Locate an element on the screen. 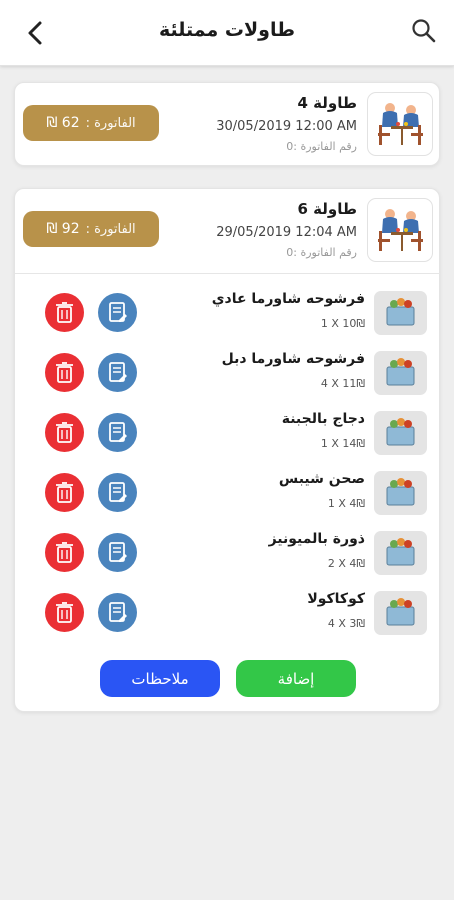 The image size is (454, 900). bill-badge: الفاتورة : 62 ₪ is located at coordinates (91, 123).